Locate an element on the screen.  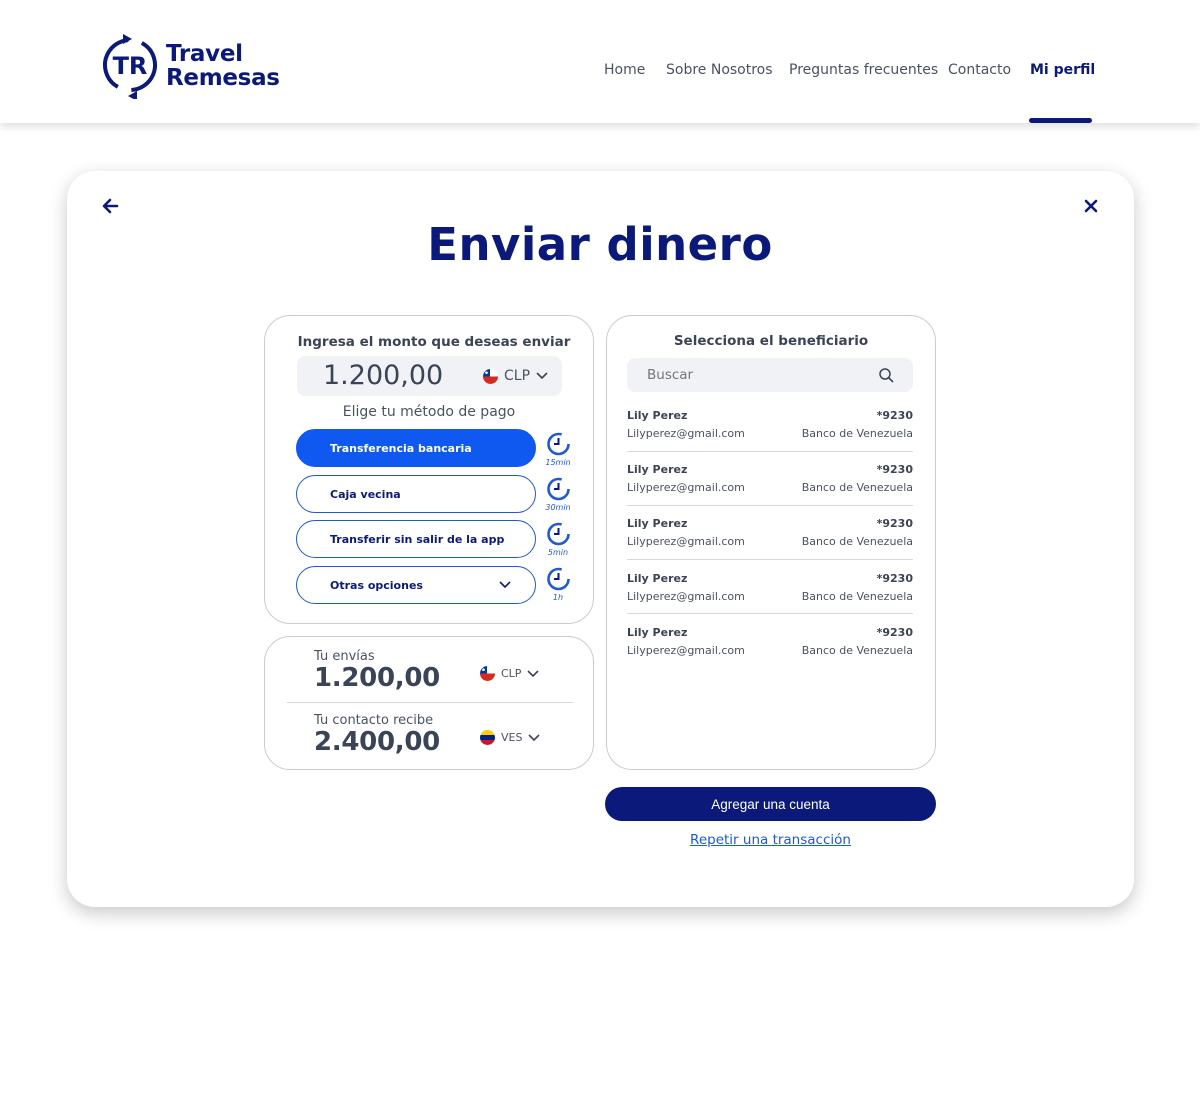
active-nav-indicator is located at coordinates (1060, 120).